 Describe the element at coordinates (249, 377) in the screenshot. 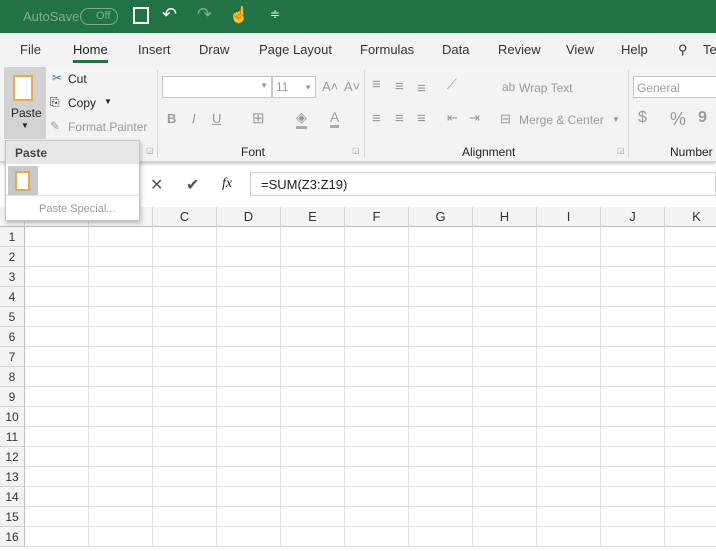

I see `cell-D8` at that location.